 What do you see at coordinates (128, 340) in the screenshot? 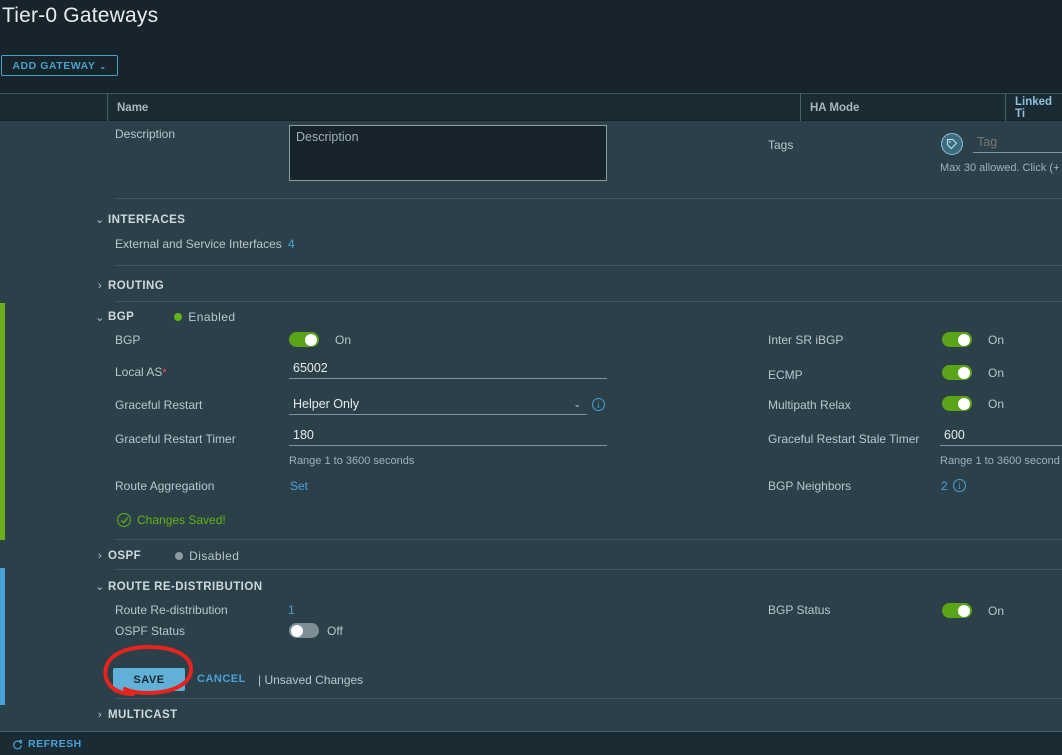
I see `bgp-toggle-label: BGP` at bounding box center [128, 340].